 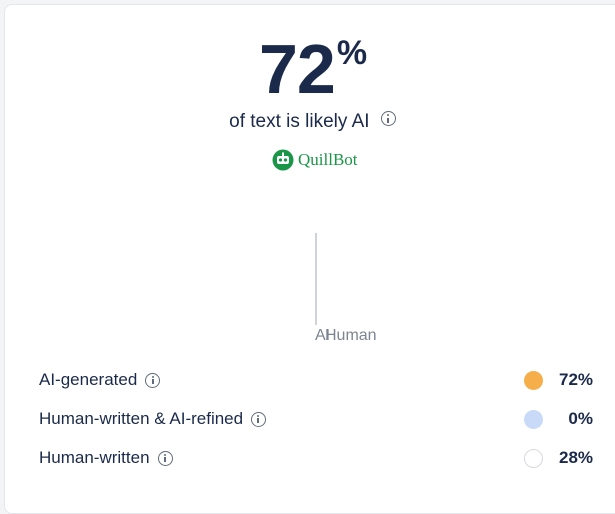 I want to click on ai-score-value: 72, so click(x=297, y=69).